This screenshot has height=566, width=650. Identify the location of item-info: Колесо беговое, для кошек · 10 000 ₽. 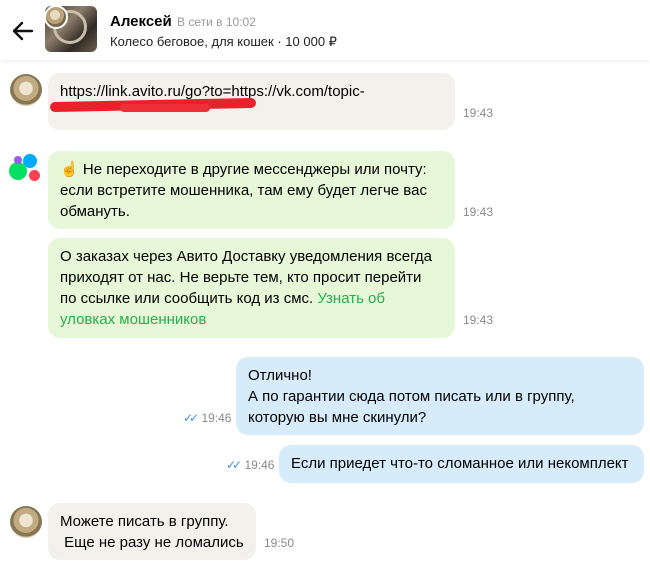
(223, 42).